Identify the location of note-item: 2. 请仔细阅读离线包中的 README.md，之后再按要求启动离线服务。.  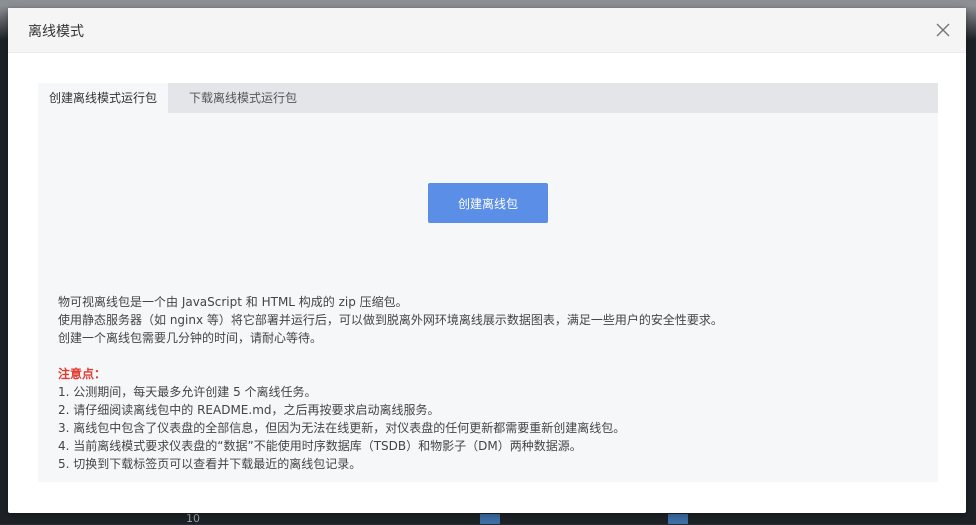
(249, 410).